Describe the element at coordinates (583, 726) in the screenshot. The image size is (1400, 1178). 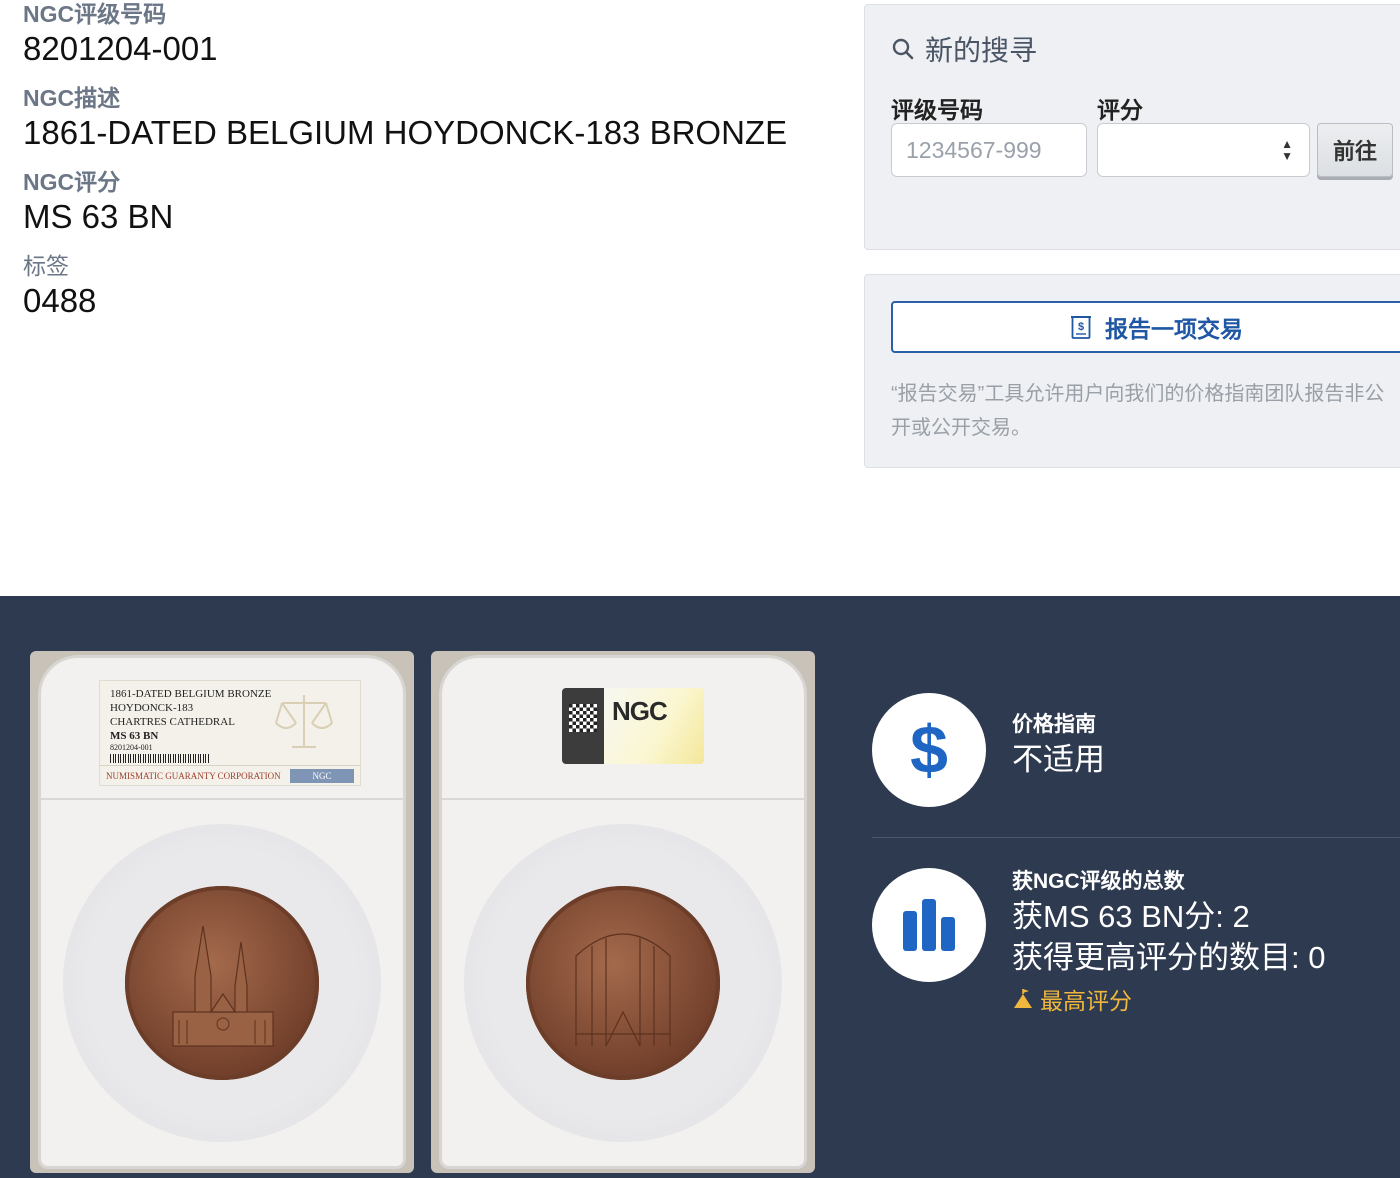
I see `qr-code-icon` at that location.